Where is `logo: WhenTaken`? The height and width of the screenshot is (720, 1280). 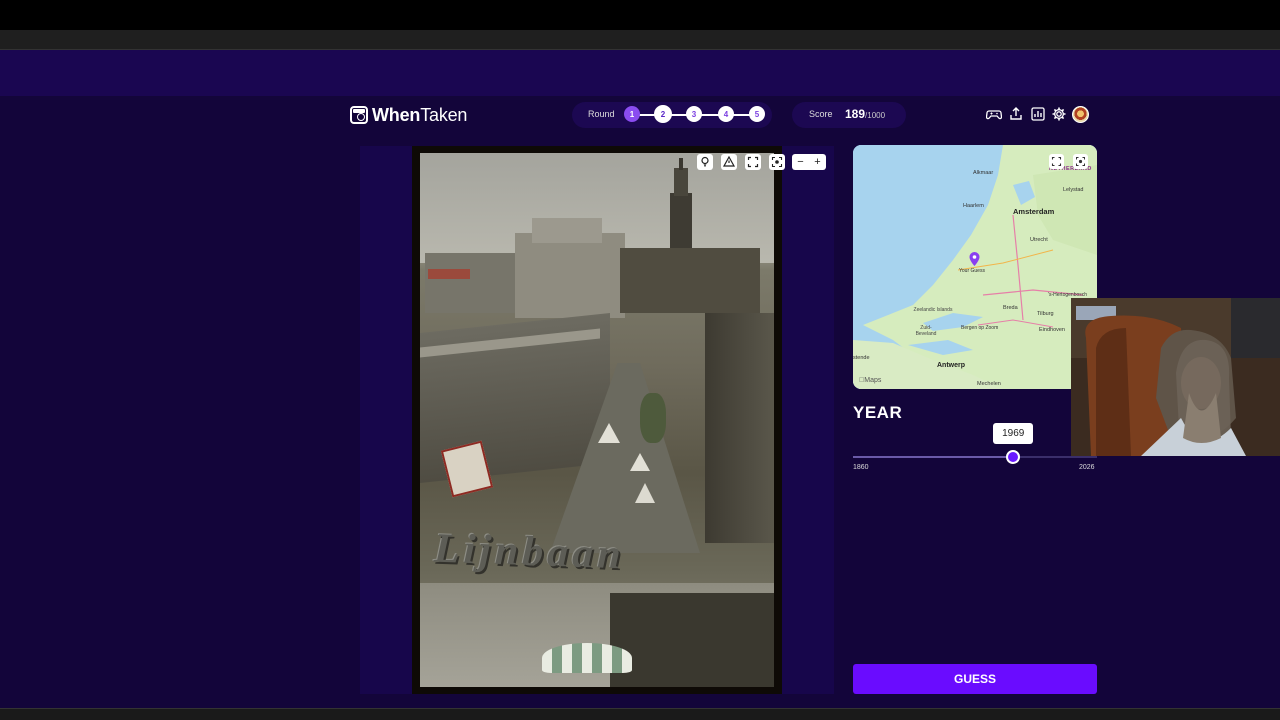
logo: WhenTaken is located at coordinates (408, 115).